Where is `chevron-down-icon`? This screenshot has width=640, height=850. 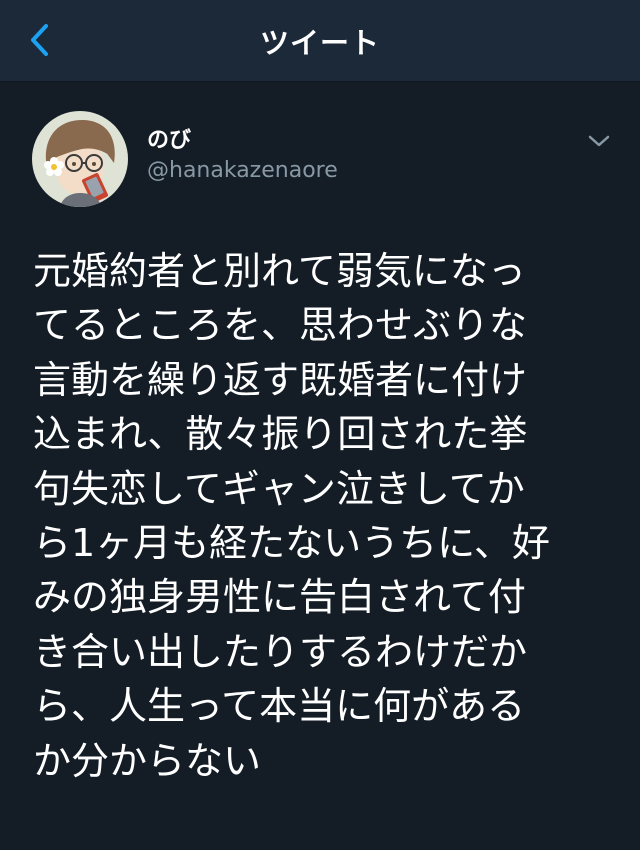
chevron-down-icon is located at coordinates (599, 141).